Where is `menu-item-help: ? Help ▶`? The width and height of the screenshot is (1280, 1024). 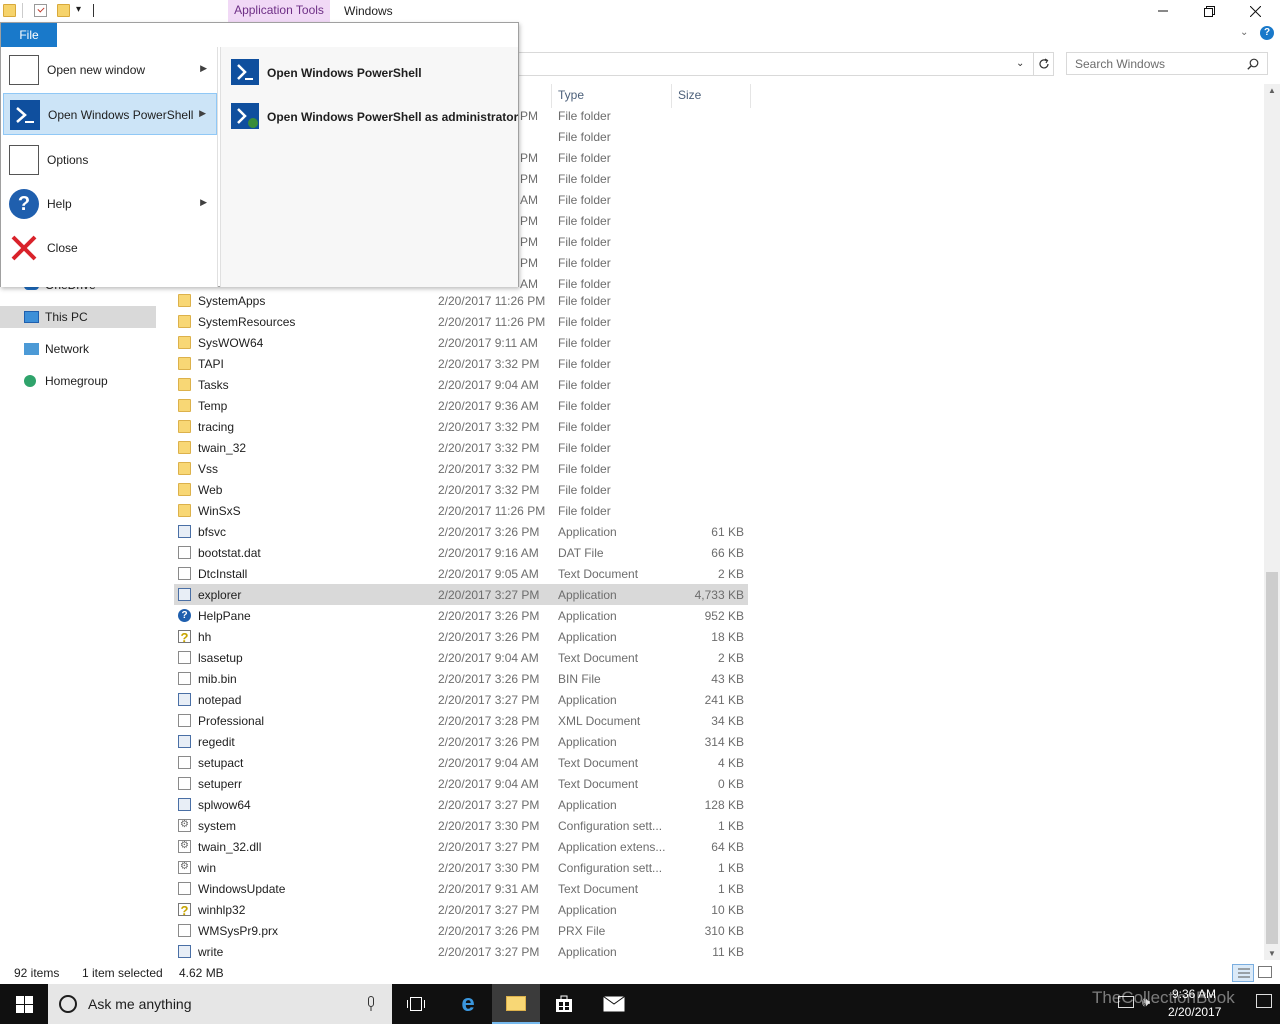
menu-item-help: ? Help ▶ is located at coordinates (110, 204).